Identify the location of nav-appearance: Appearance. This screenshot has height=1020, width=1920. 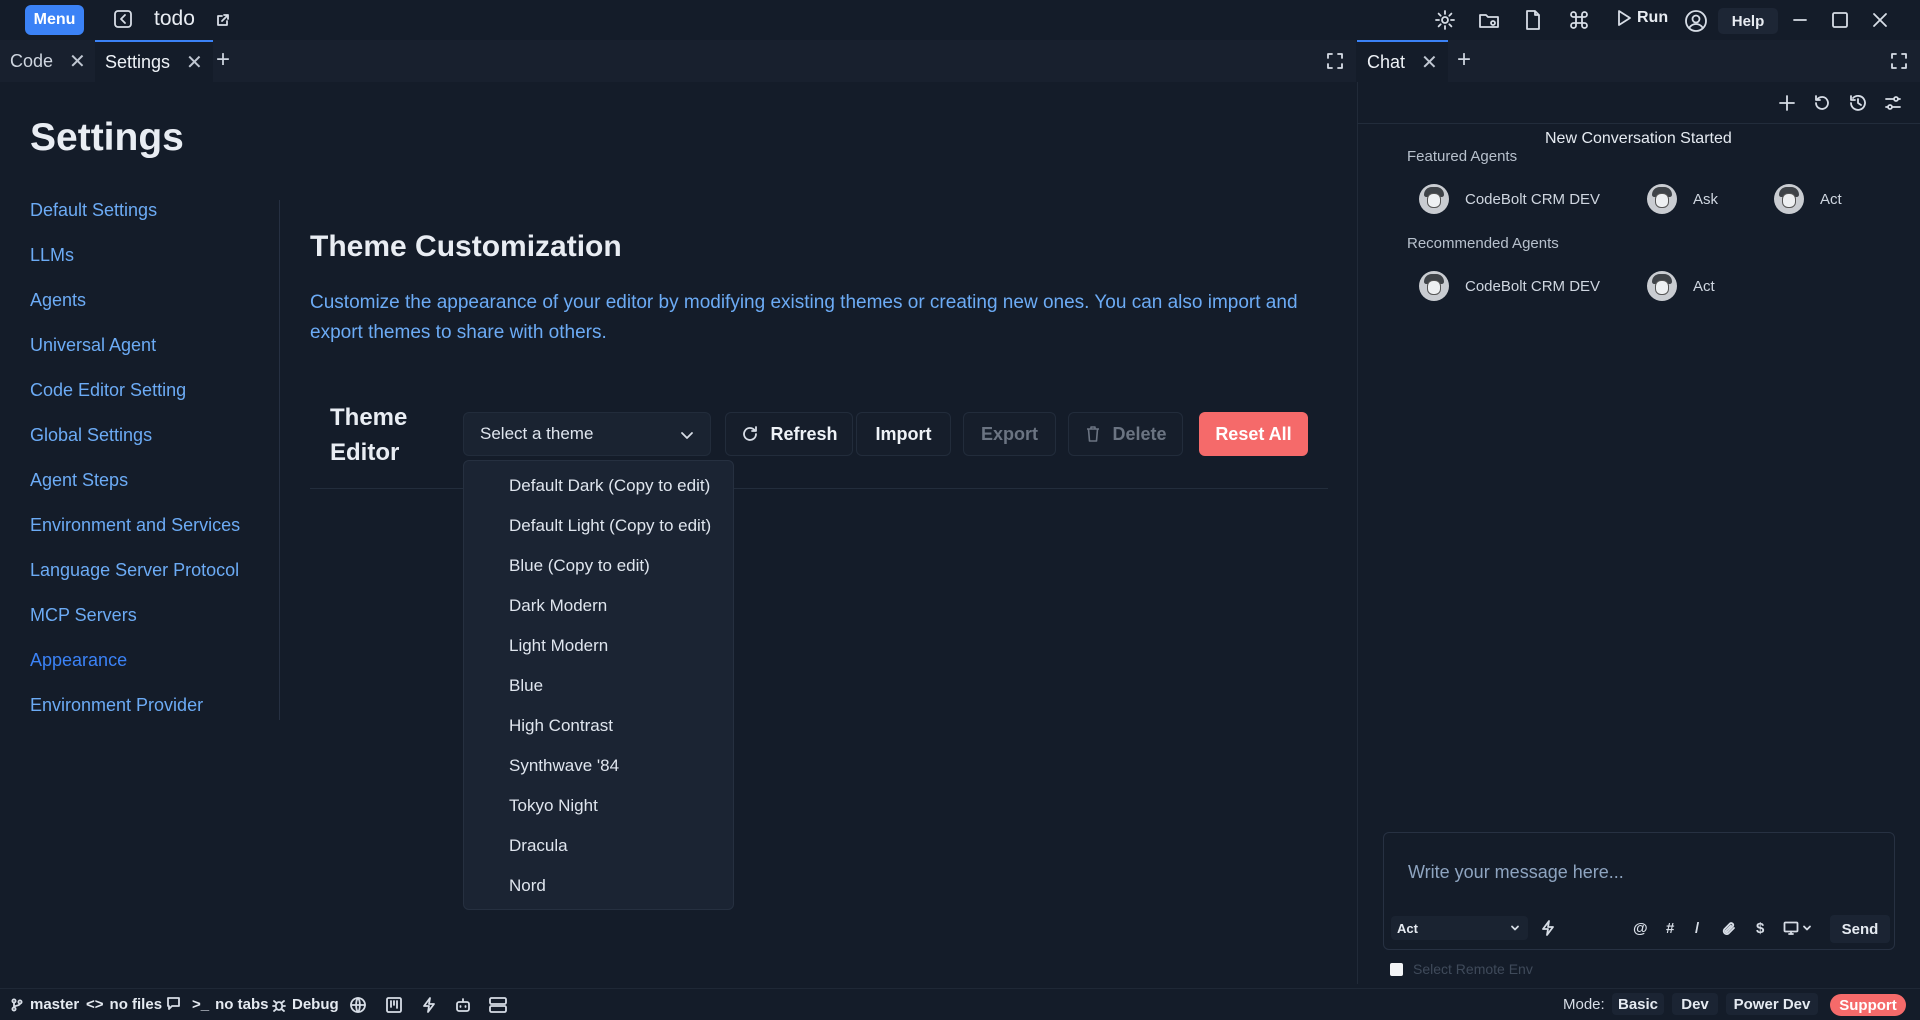
(78, 660).